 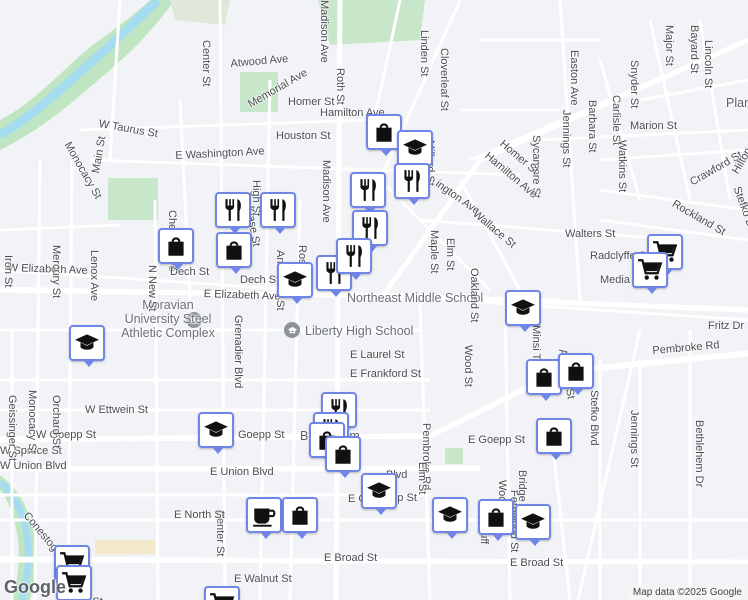 I want to click on street-label-e-broad: E Broad St, so click(x=351, y=558).